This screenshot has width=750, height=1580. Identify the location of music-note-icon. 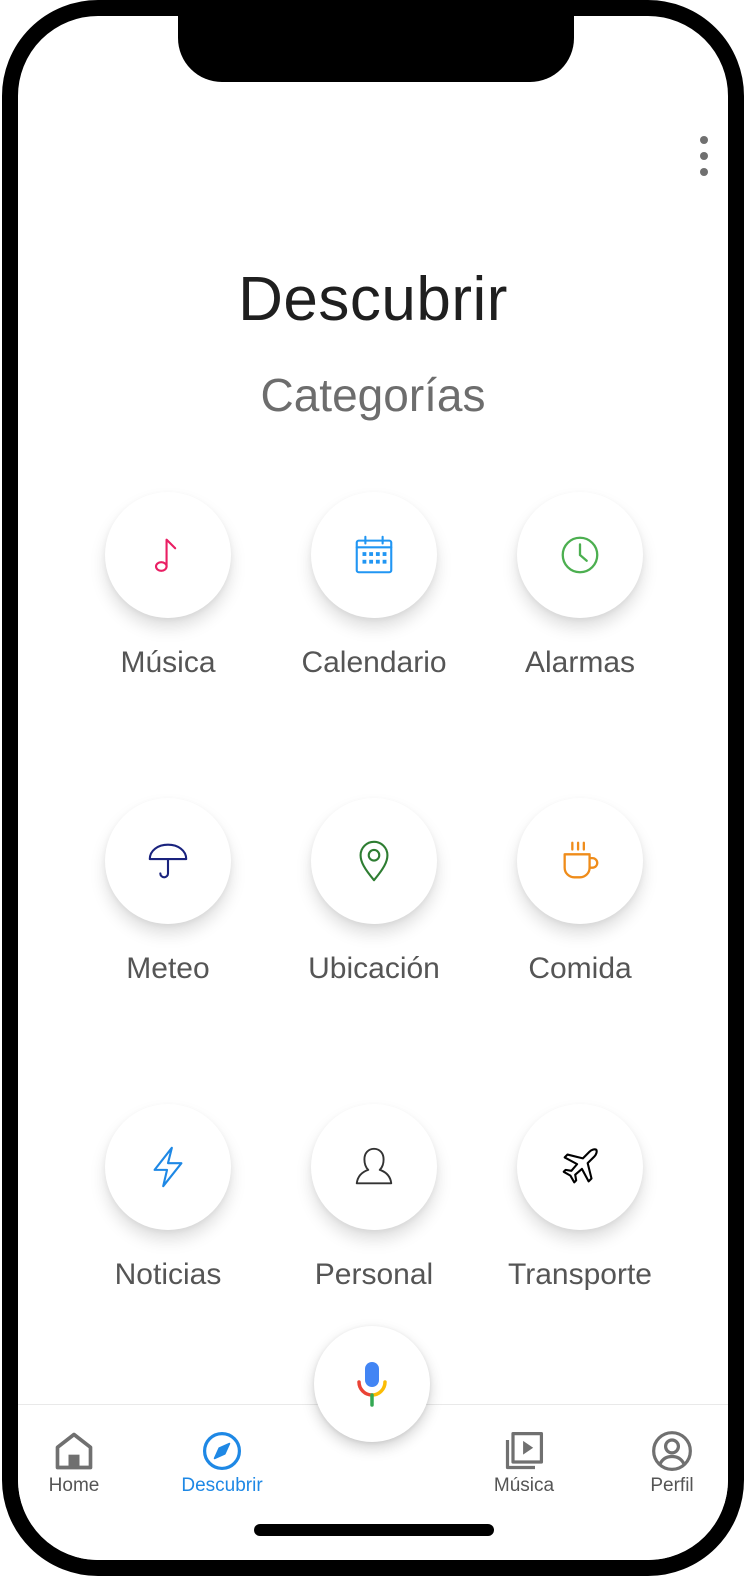
(165, 555).